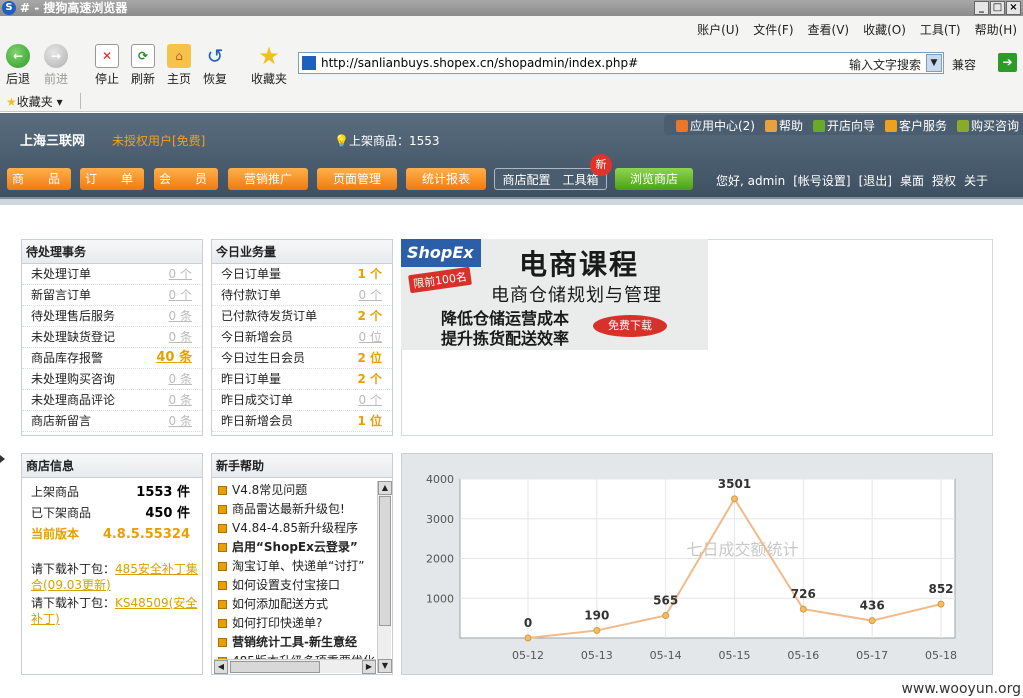  What do you see at coordinates (302, 295) in the screenshot?
I see `list-item: 待付款订单 0 个` at bounding box center [302, 295].